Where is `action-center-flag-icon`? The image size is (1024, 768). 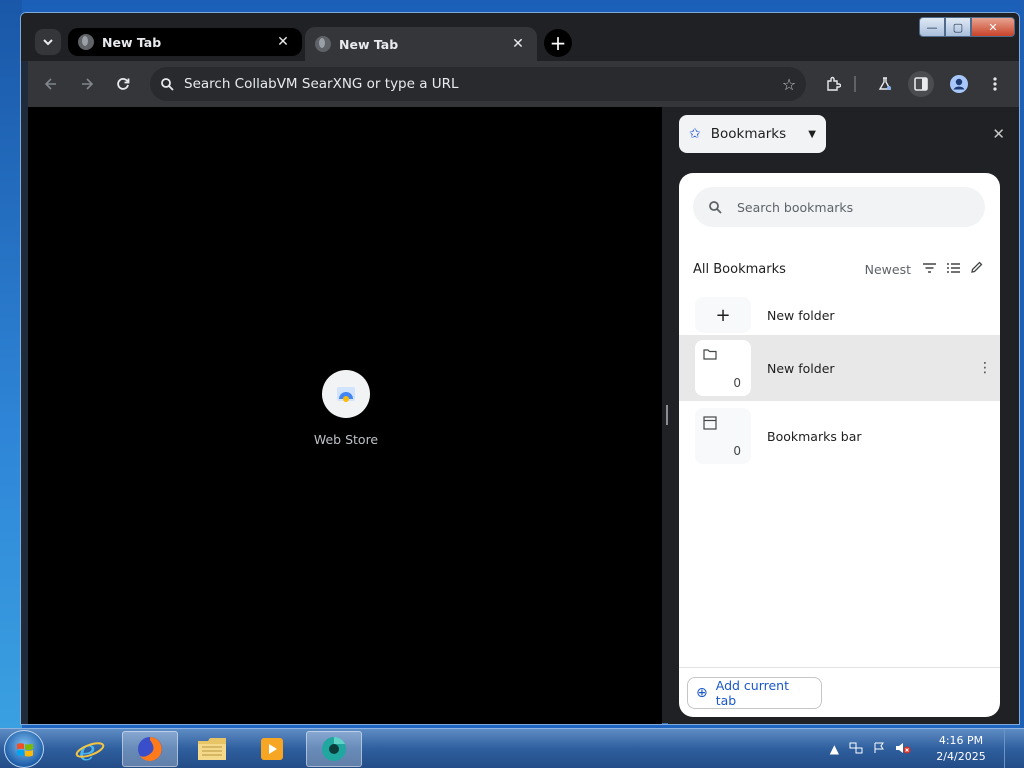
action-center-flag-icon is located at coordinates (879, 749).